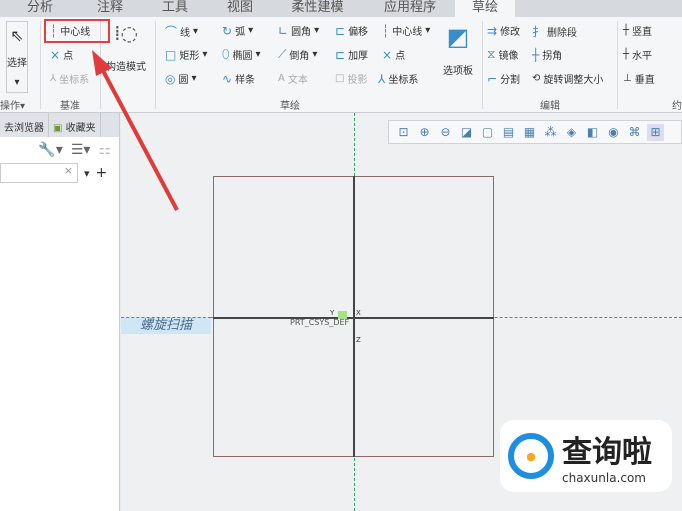 The image size is (682, 511). What do you see at coordinates (531, 456) in the screenshot?
I see `watermark-logo-icon: ●` at bounding box center [531, 456].